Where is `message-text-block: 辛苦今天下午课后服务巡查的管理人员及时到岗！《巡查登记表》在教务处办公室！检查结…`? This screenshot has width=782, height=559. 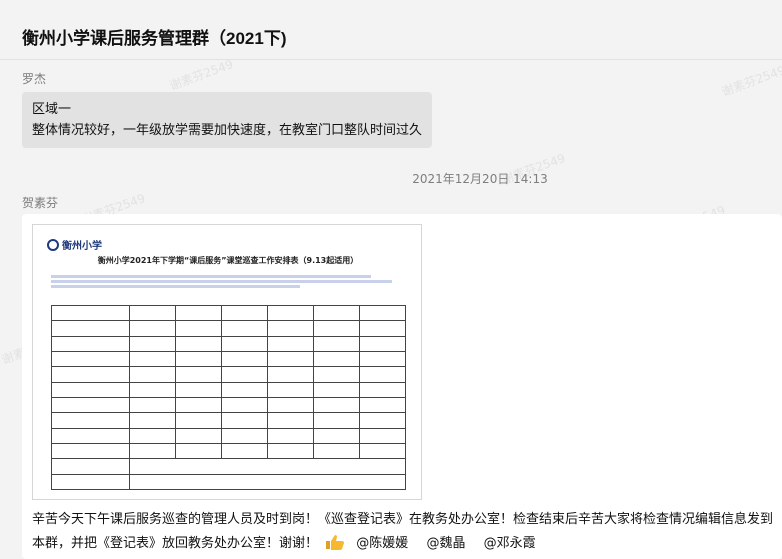
message-text-block: 辛苦今天下午课后服务巡查的管理人员及时到岗！《巡查登记表》在教务处办公室！检查结… is located at coordinates (404, 532).